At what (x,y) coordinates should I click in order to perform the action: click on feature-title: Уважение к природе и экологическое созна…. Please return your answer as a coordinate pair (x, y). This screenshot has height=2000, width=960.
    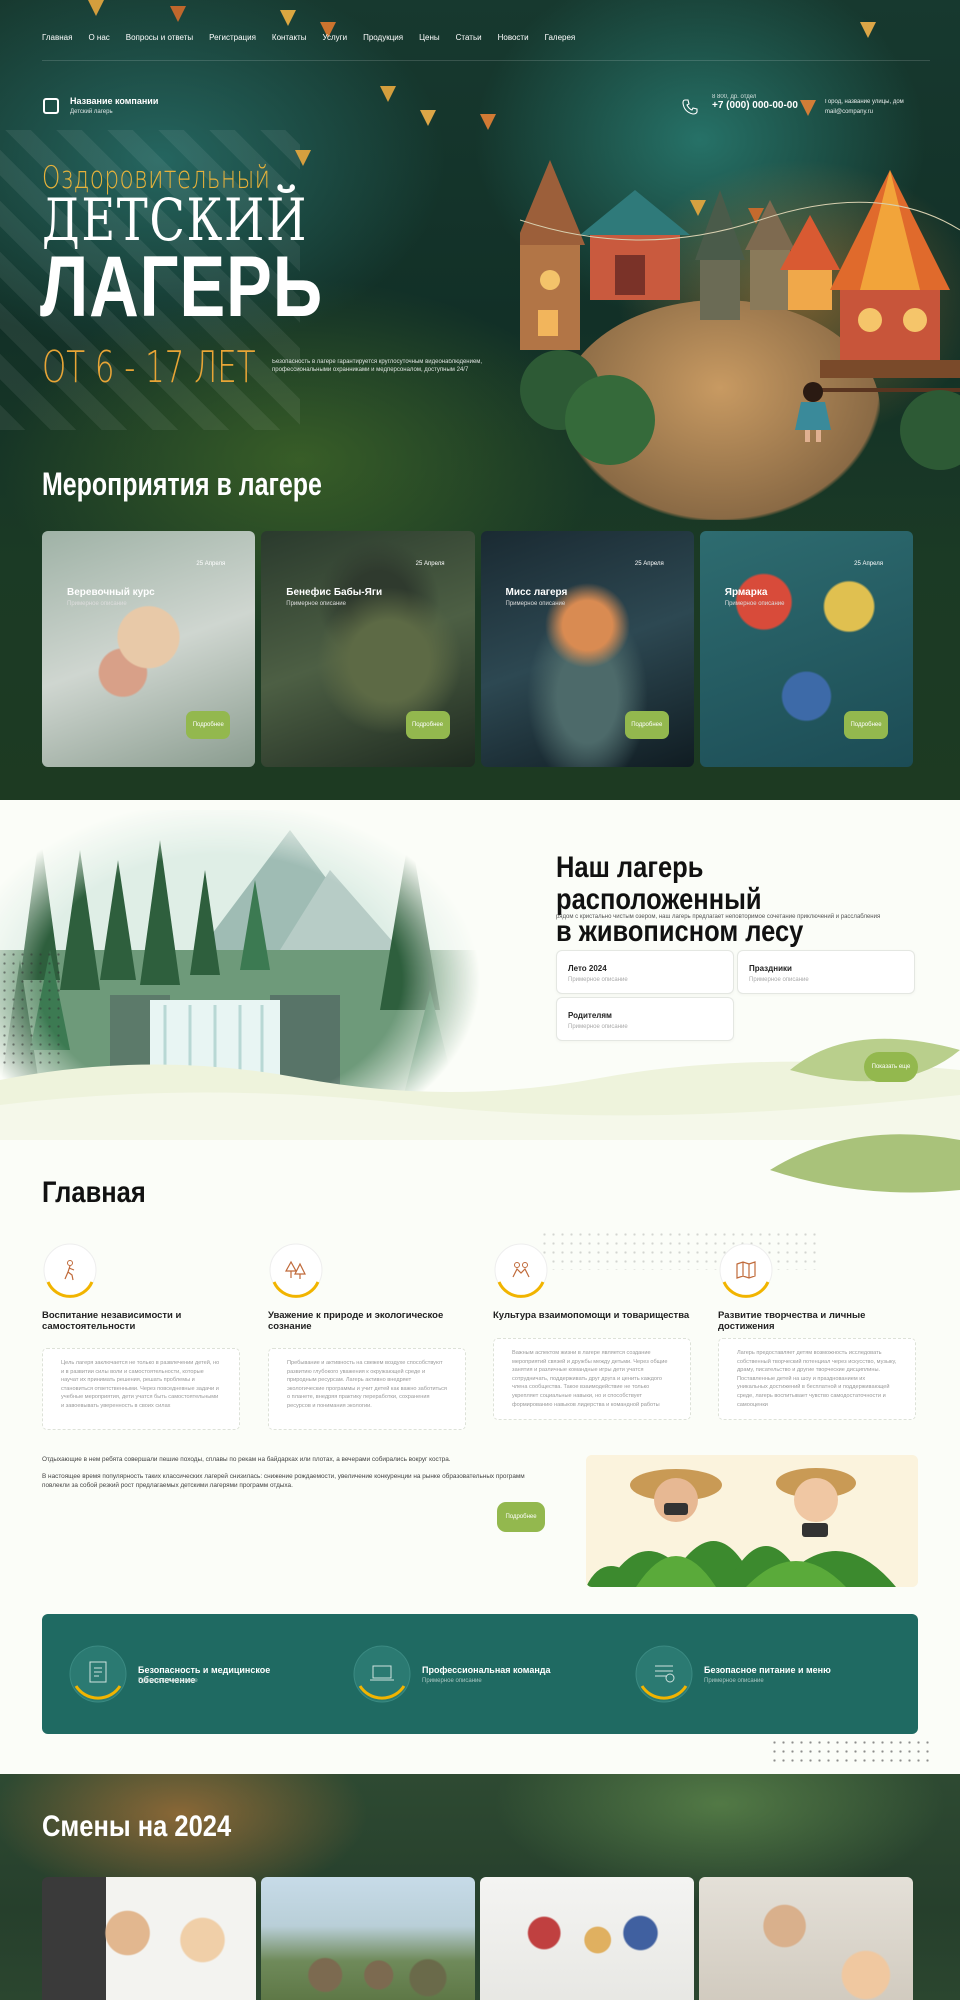
    Looking at the image, I should click on (356, 1321).